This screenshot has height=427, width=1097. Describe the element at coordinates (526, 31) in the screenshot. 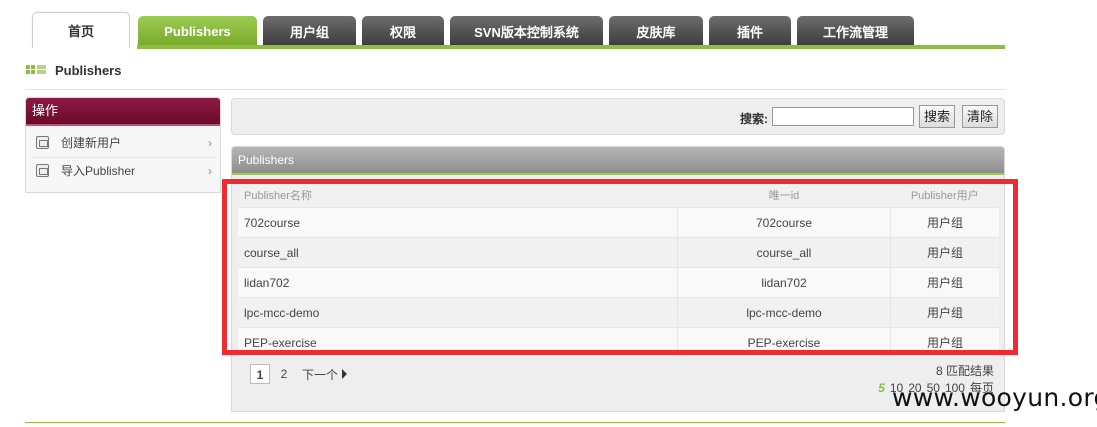

I see `tab-svn: SVN版本控制系统` at that location.